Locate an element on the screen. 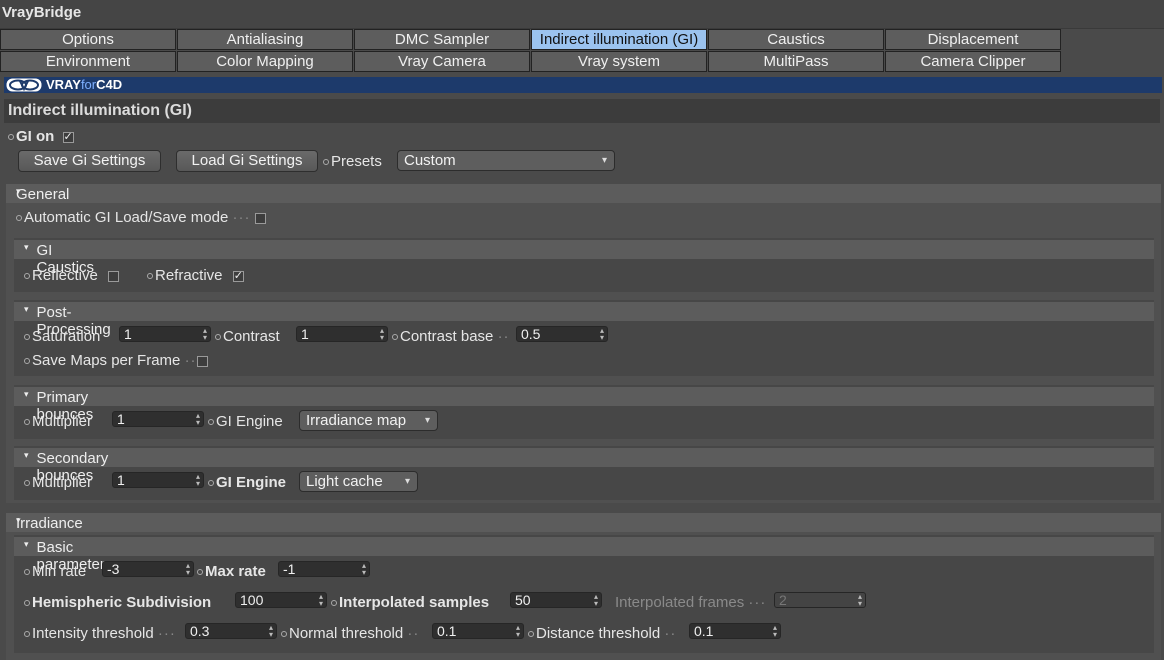 The image size is (1164, 660). interp-frames-row: Interpolated frames ··· is located at coordinates (690, 602).